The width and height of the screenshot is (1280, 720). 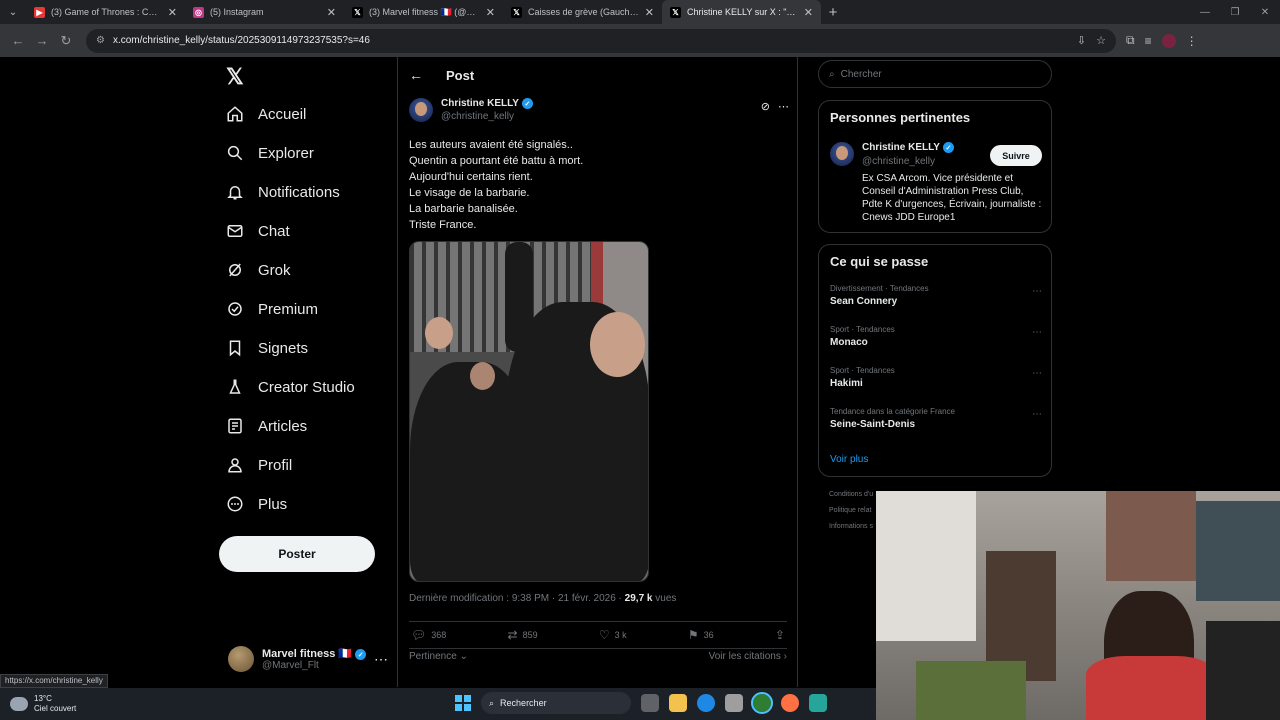 What do you see at coordinates (1101, 40) in the screenshot?
I see `star-icon: ☆` at bounding box center [1101, 40].